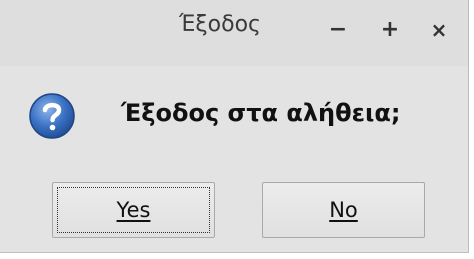 Image resolution: width=474 pixels, height=259 pixels. I want to click on yes-button-label: Yes, so click(133, 210).